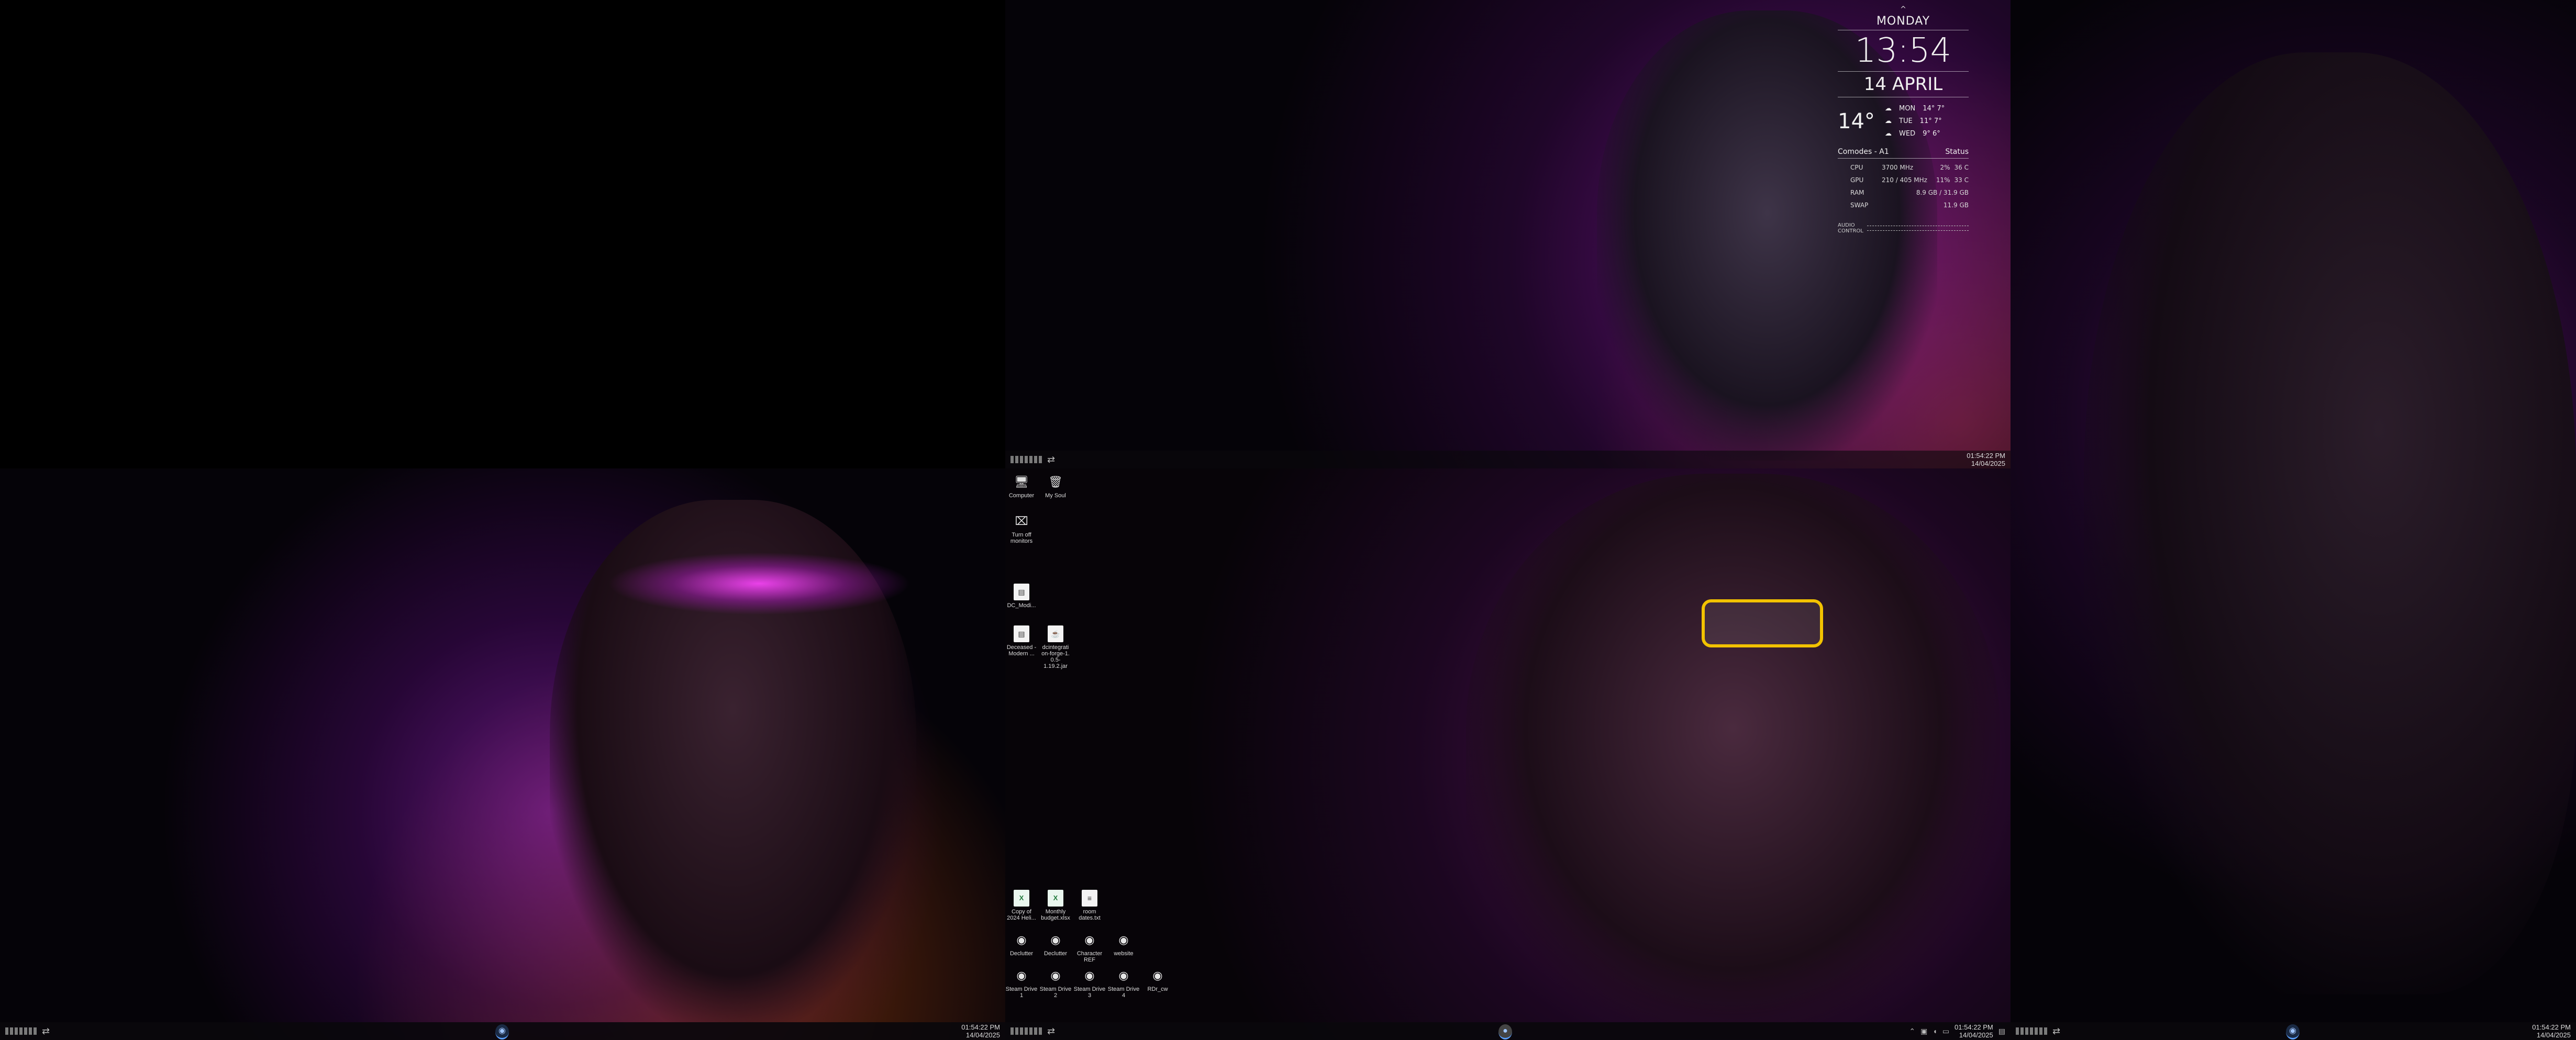  I want to click on taskbar-clock-d: 01:54:22 PM 14/04/2025, so click(2551, 1031).